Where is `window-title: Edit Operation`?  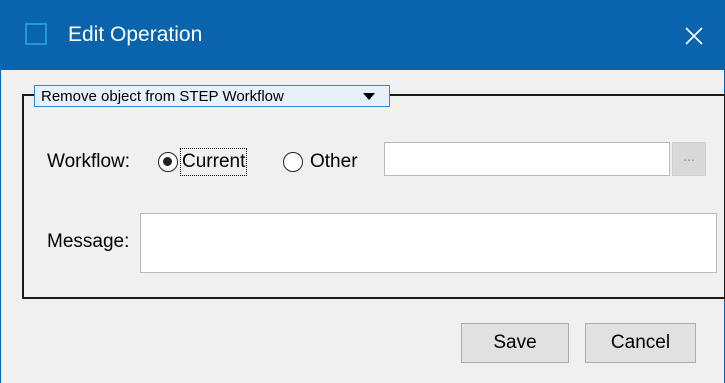
window-title: Edit Operation is located at coordinates (135, 34).